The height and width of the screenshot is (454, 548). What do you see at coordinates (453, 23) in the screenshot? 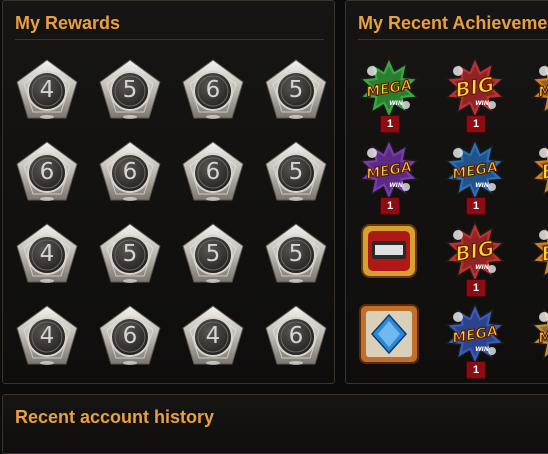
I see `achievements-title: My Recent Achievements` at bounding box center [453, 23].